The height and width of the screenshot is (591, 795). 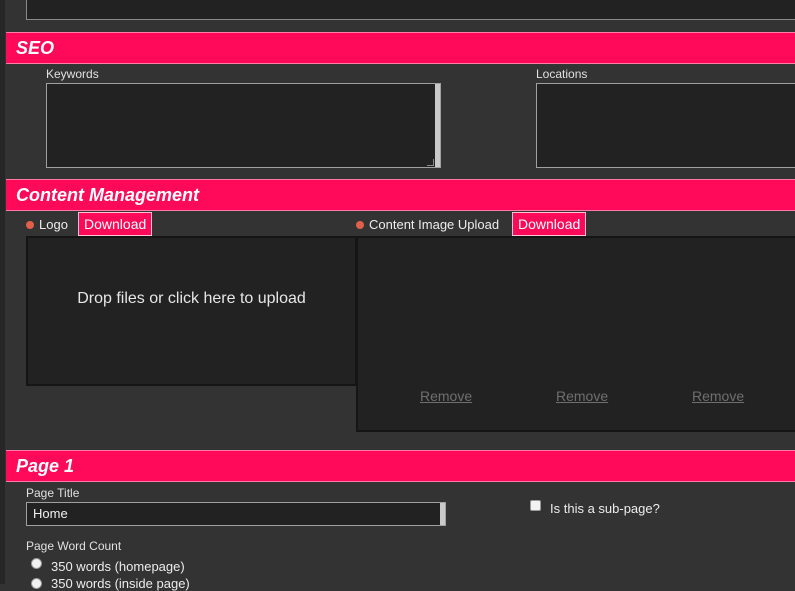 I want to click on locations-label: Locations, so click(x=562, y=74).